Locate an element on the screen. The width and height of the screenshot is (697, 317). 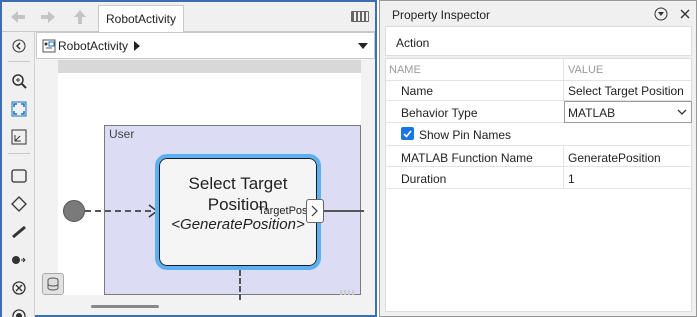
editor-tab-bar: RobotActivity is located at coordinates (188, 17).